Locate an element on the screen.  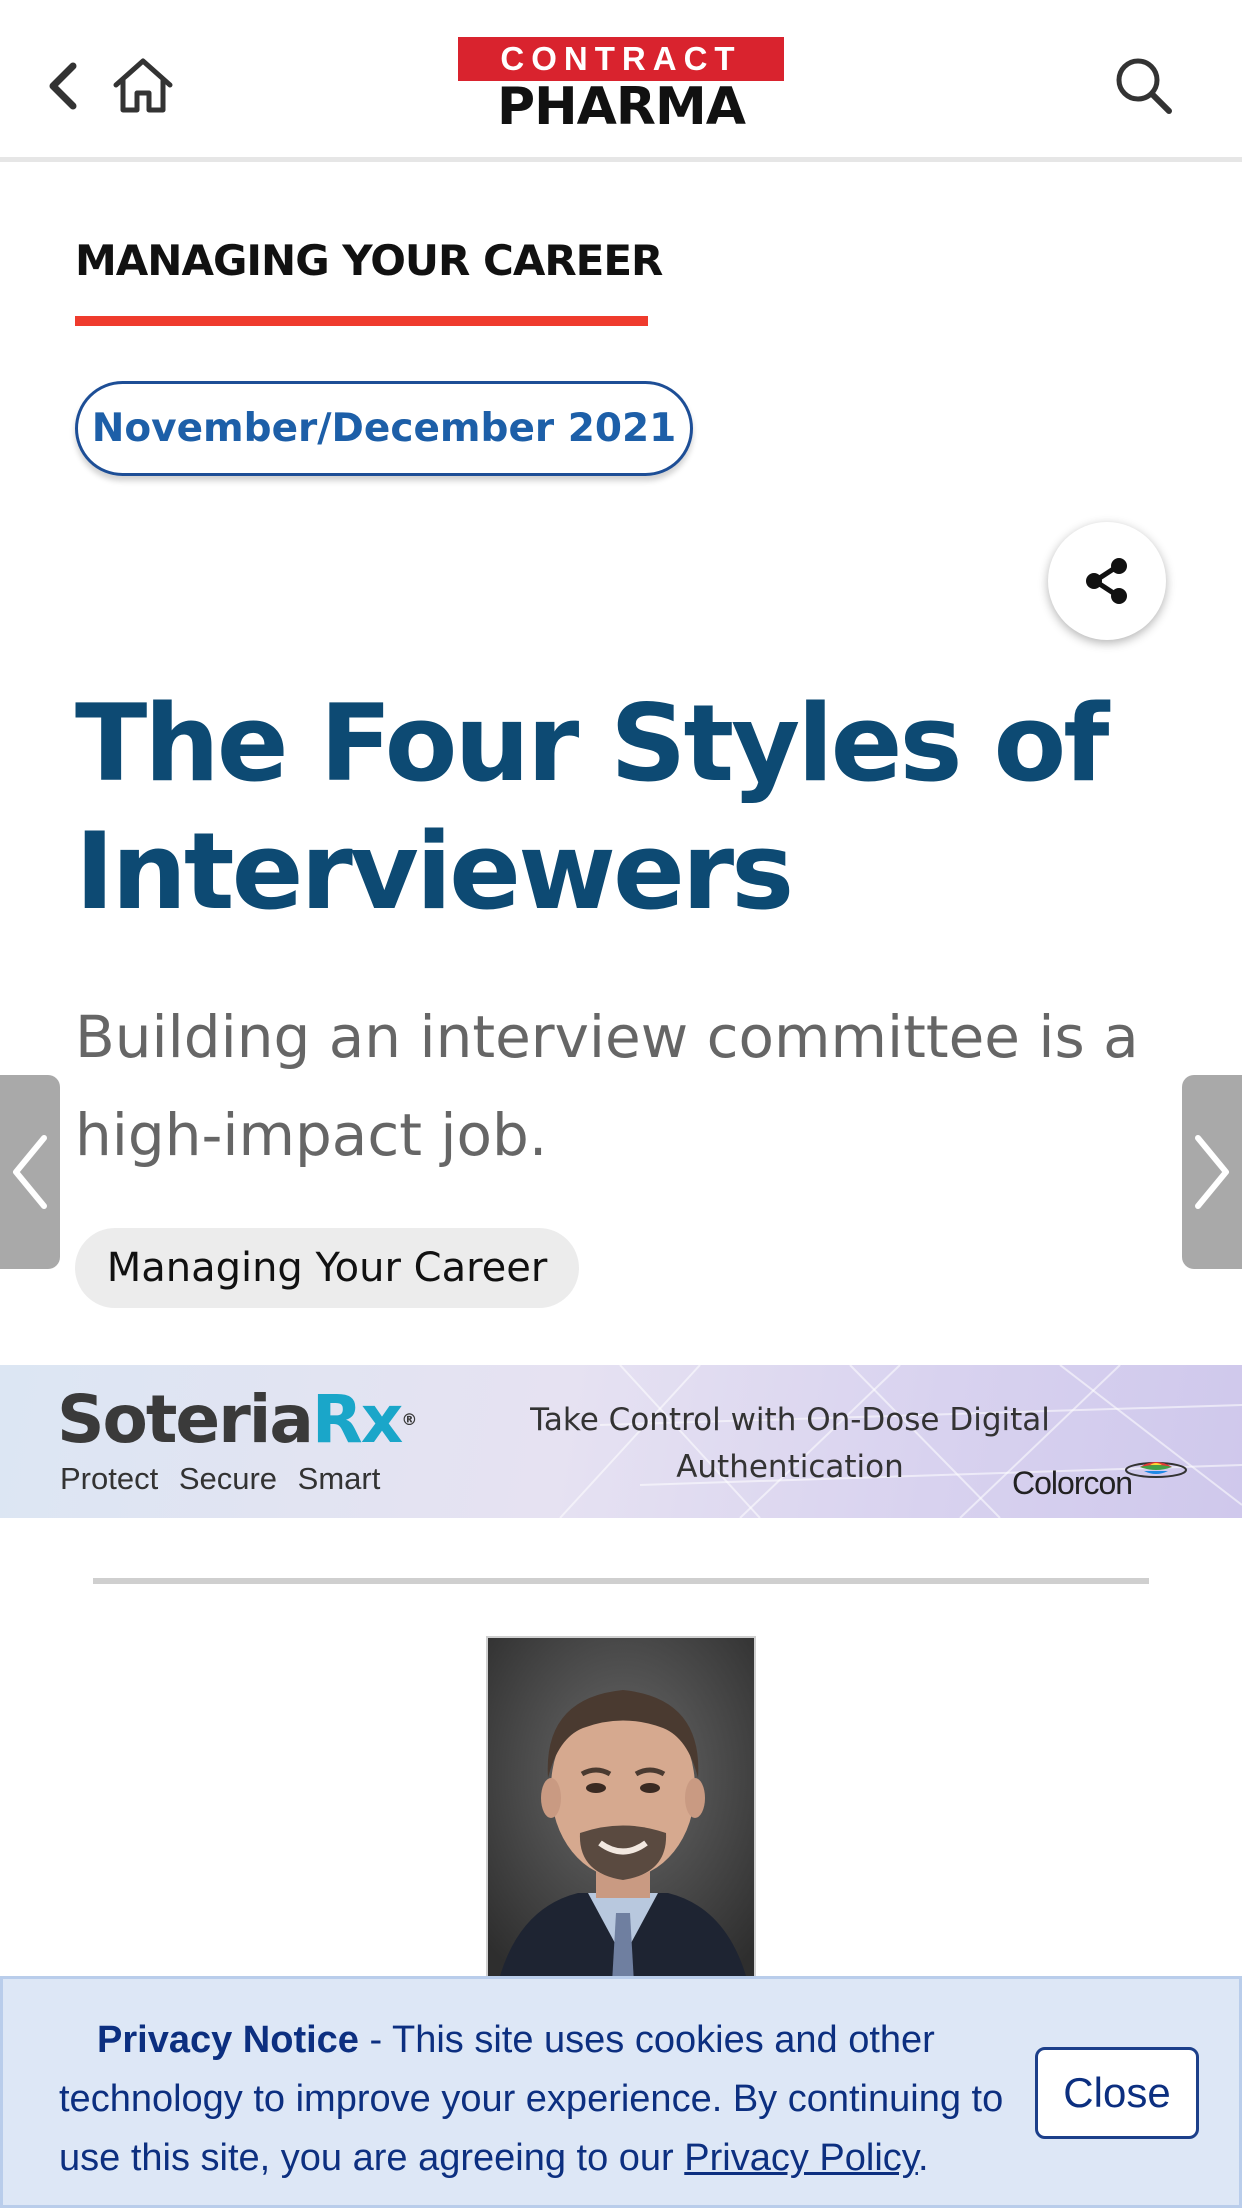
top-header: CONTRACT PHARMA is located at coordinates (621, 81).